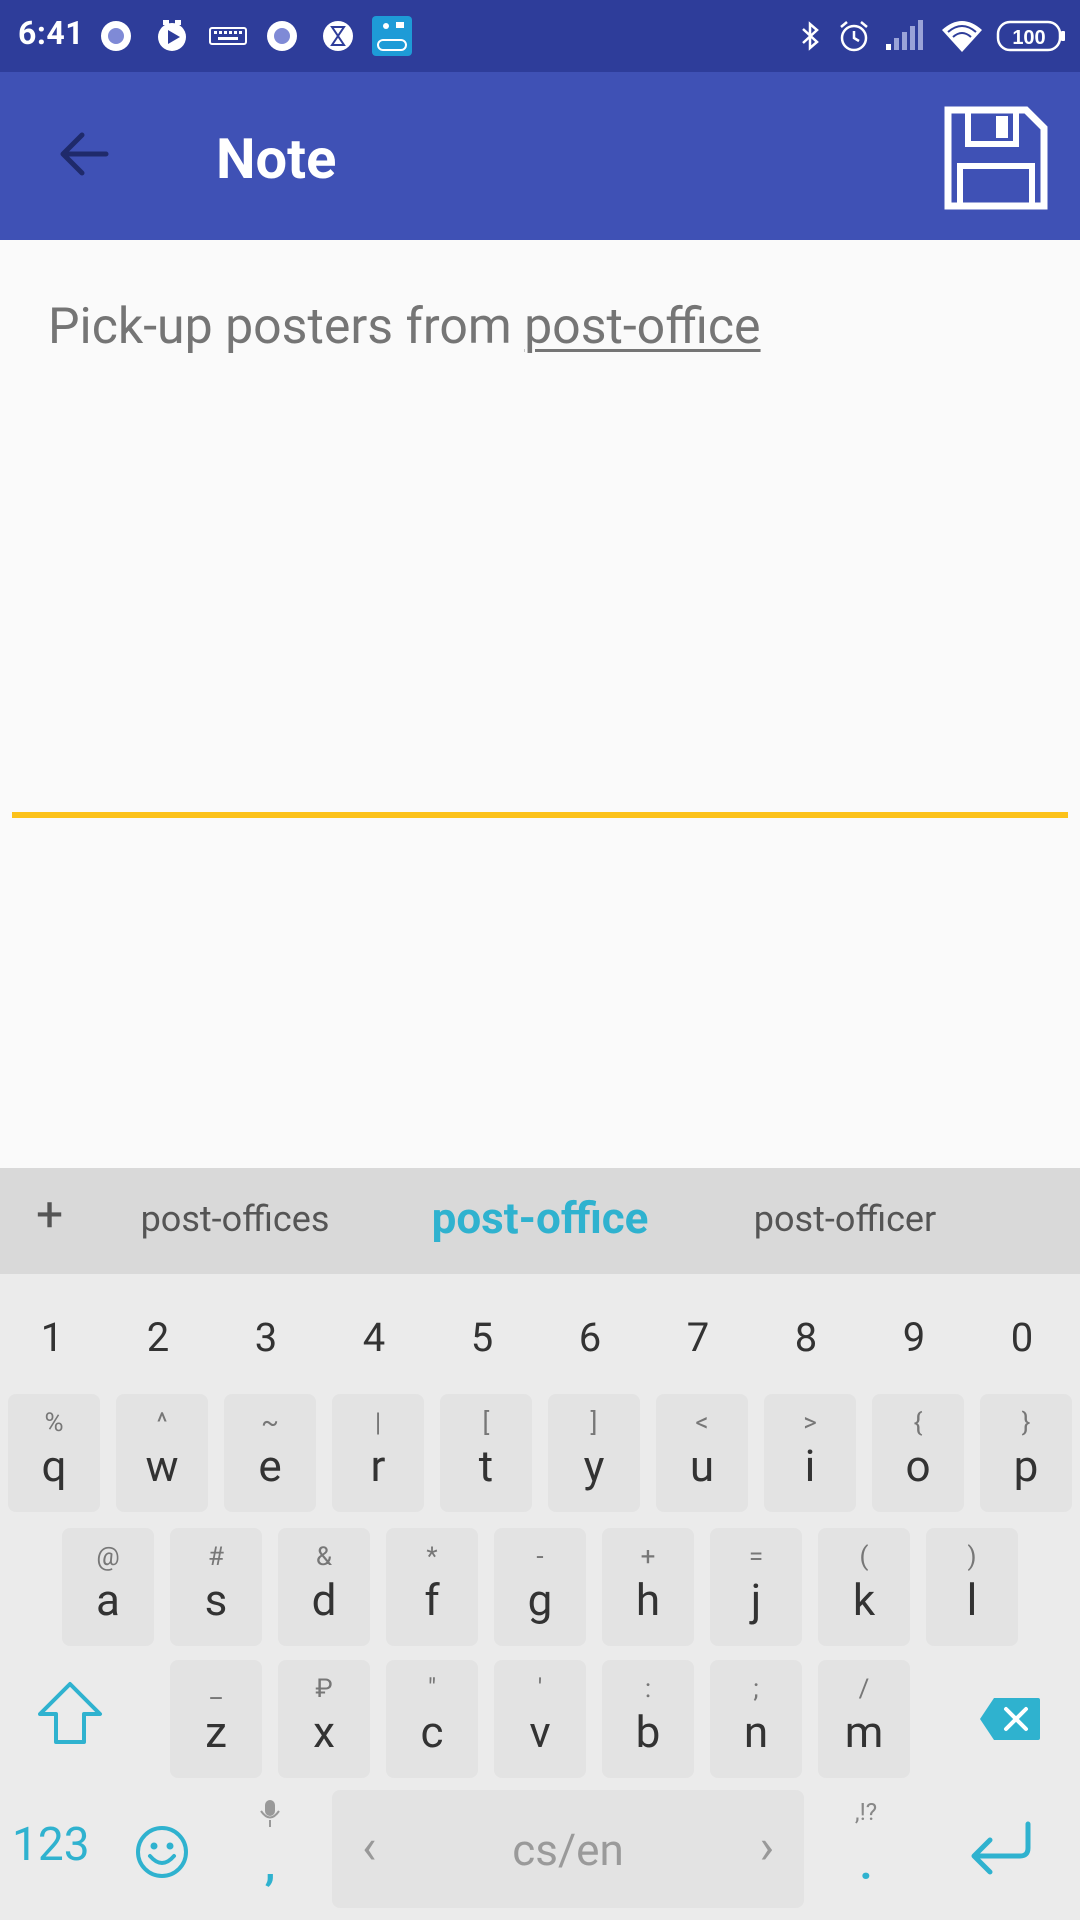  I want to click on key-letter: t, so click(486, 1466).